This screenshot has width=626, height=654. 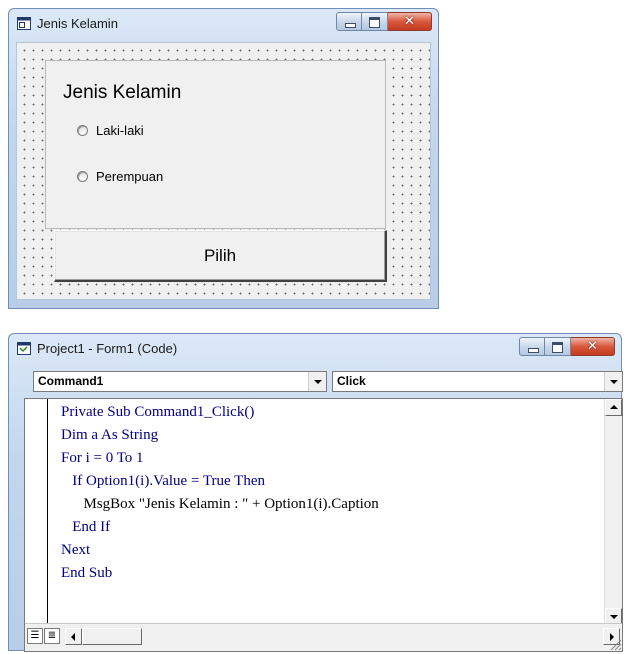 I want to click on procedure-dropdown: Click, so click(x=477, y=381).